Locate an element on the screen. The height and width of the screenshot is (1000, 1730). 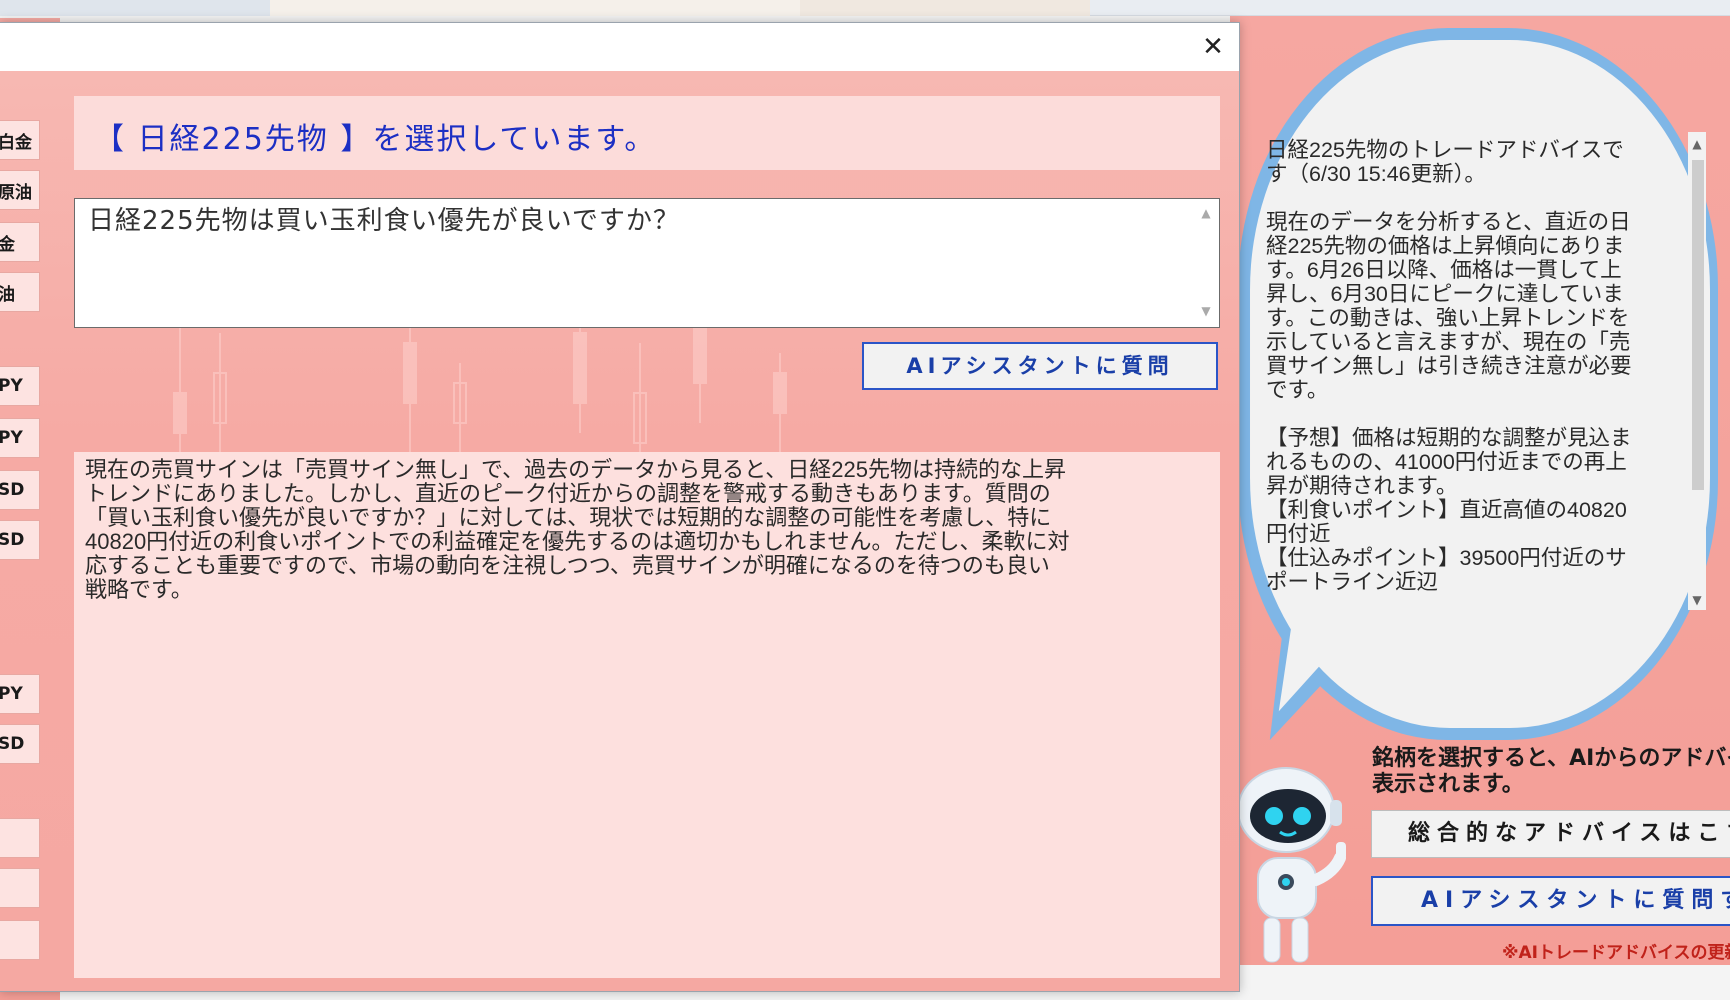
overall-advice-button: 総合的なアドバイスはこちら is located at coordinates (1550, 834).